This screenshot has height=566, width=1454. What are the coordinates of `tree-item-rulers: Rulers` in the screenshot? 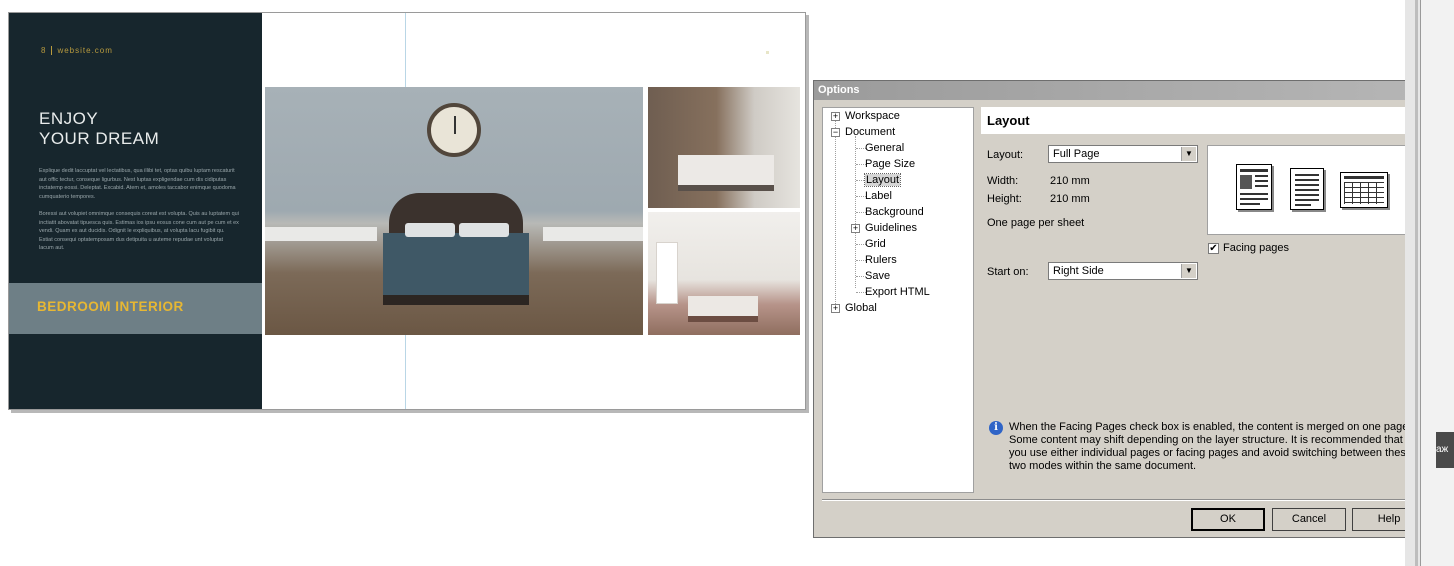 It's located at (881, 260).